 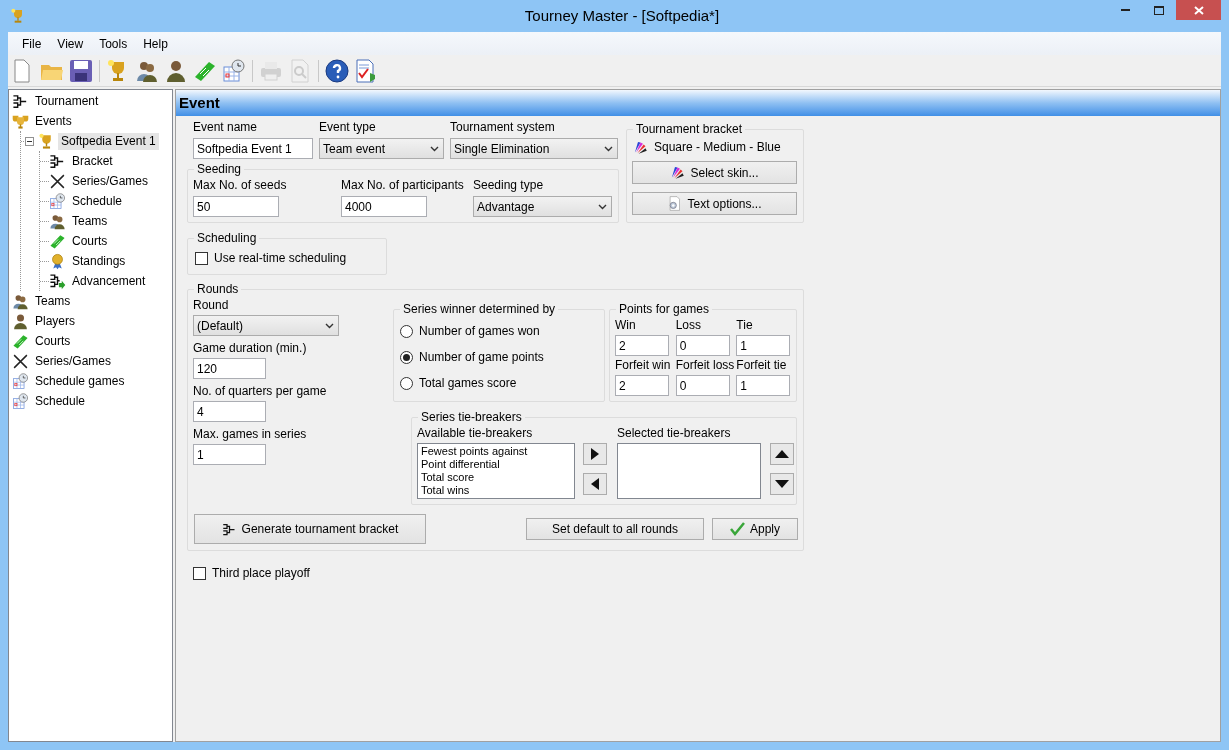 What do you see at coordinates (310, 529) in the screenshot?
I see `generate-bracket-button: Generate tournament bracket` at bounding box center [310, 529].